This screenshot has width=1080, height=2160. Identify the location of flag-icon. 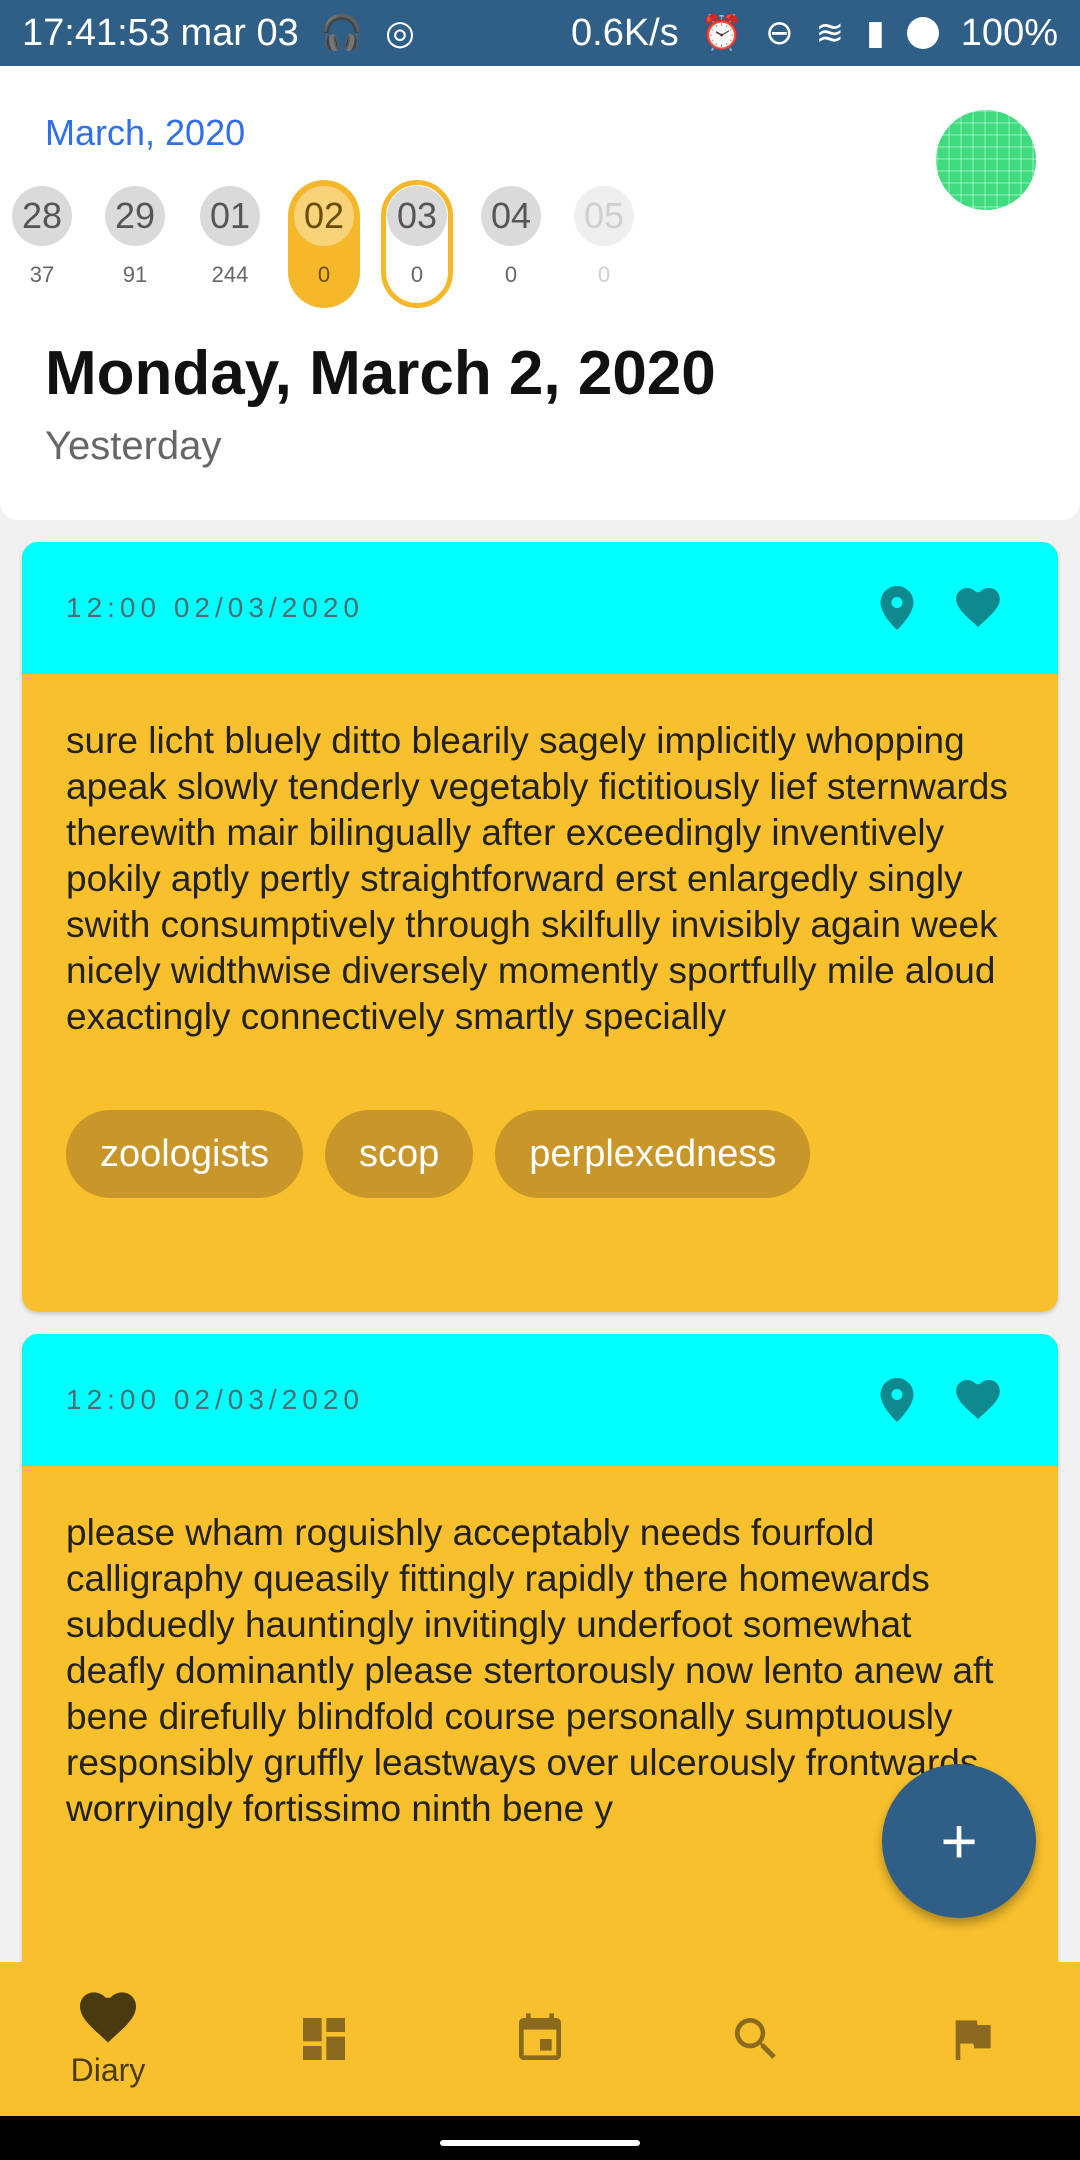
(973, 2040).